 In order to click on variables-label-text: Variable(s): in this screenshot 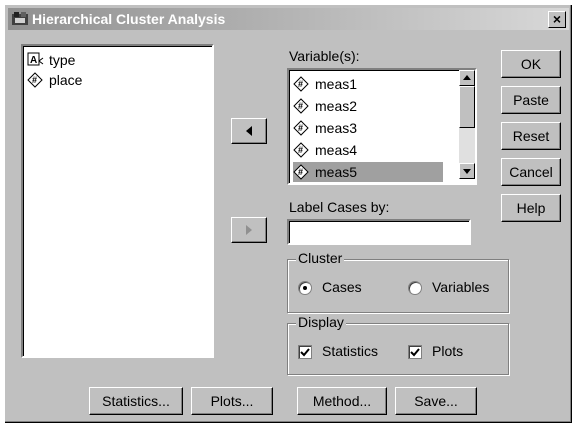, I will do `click(324, 56)`.